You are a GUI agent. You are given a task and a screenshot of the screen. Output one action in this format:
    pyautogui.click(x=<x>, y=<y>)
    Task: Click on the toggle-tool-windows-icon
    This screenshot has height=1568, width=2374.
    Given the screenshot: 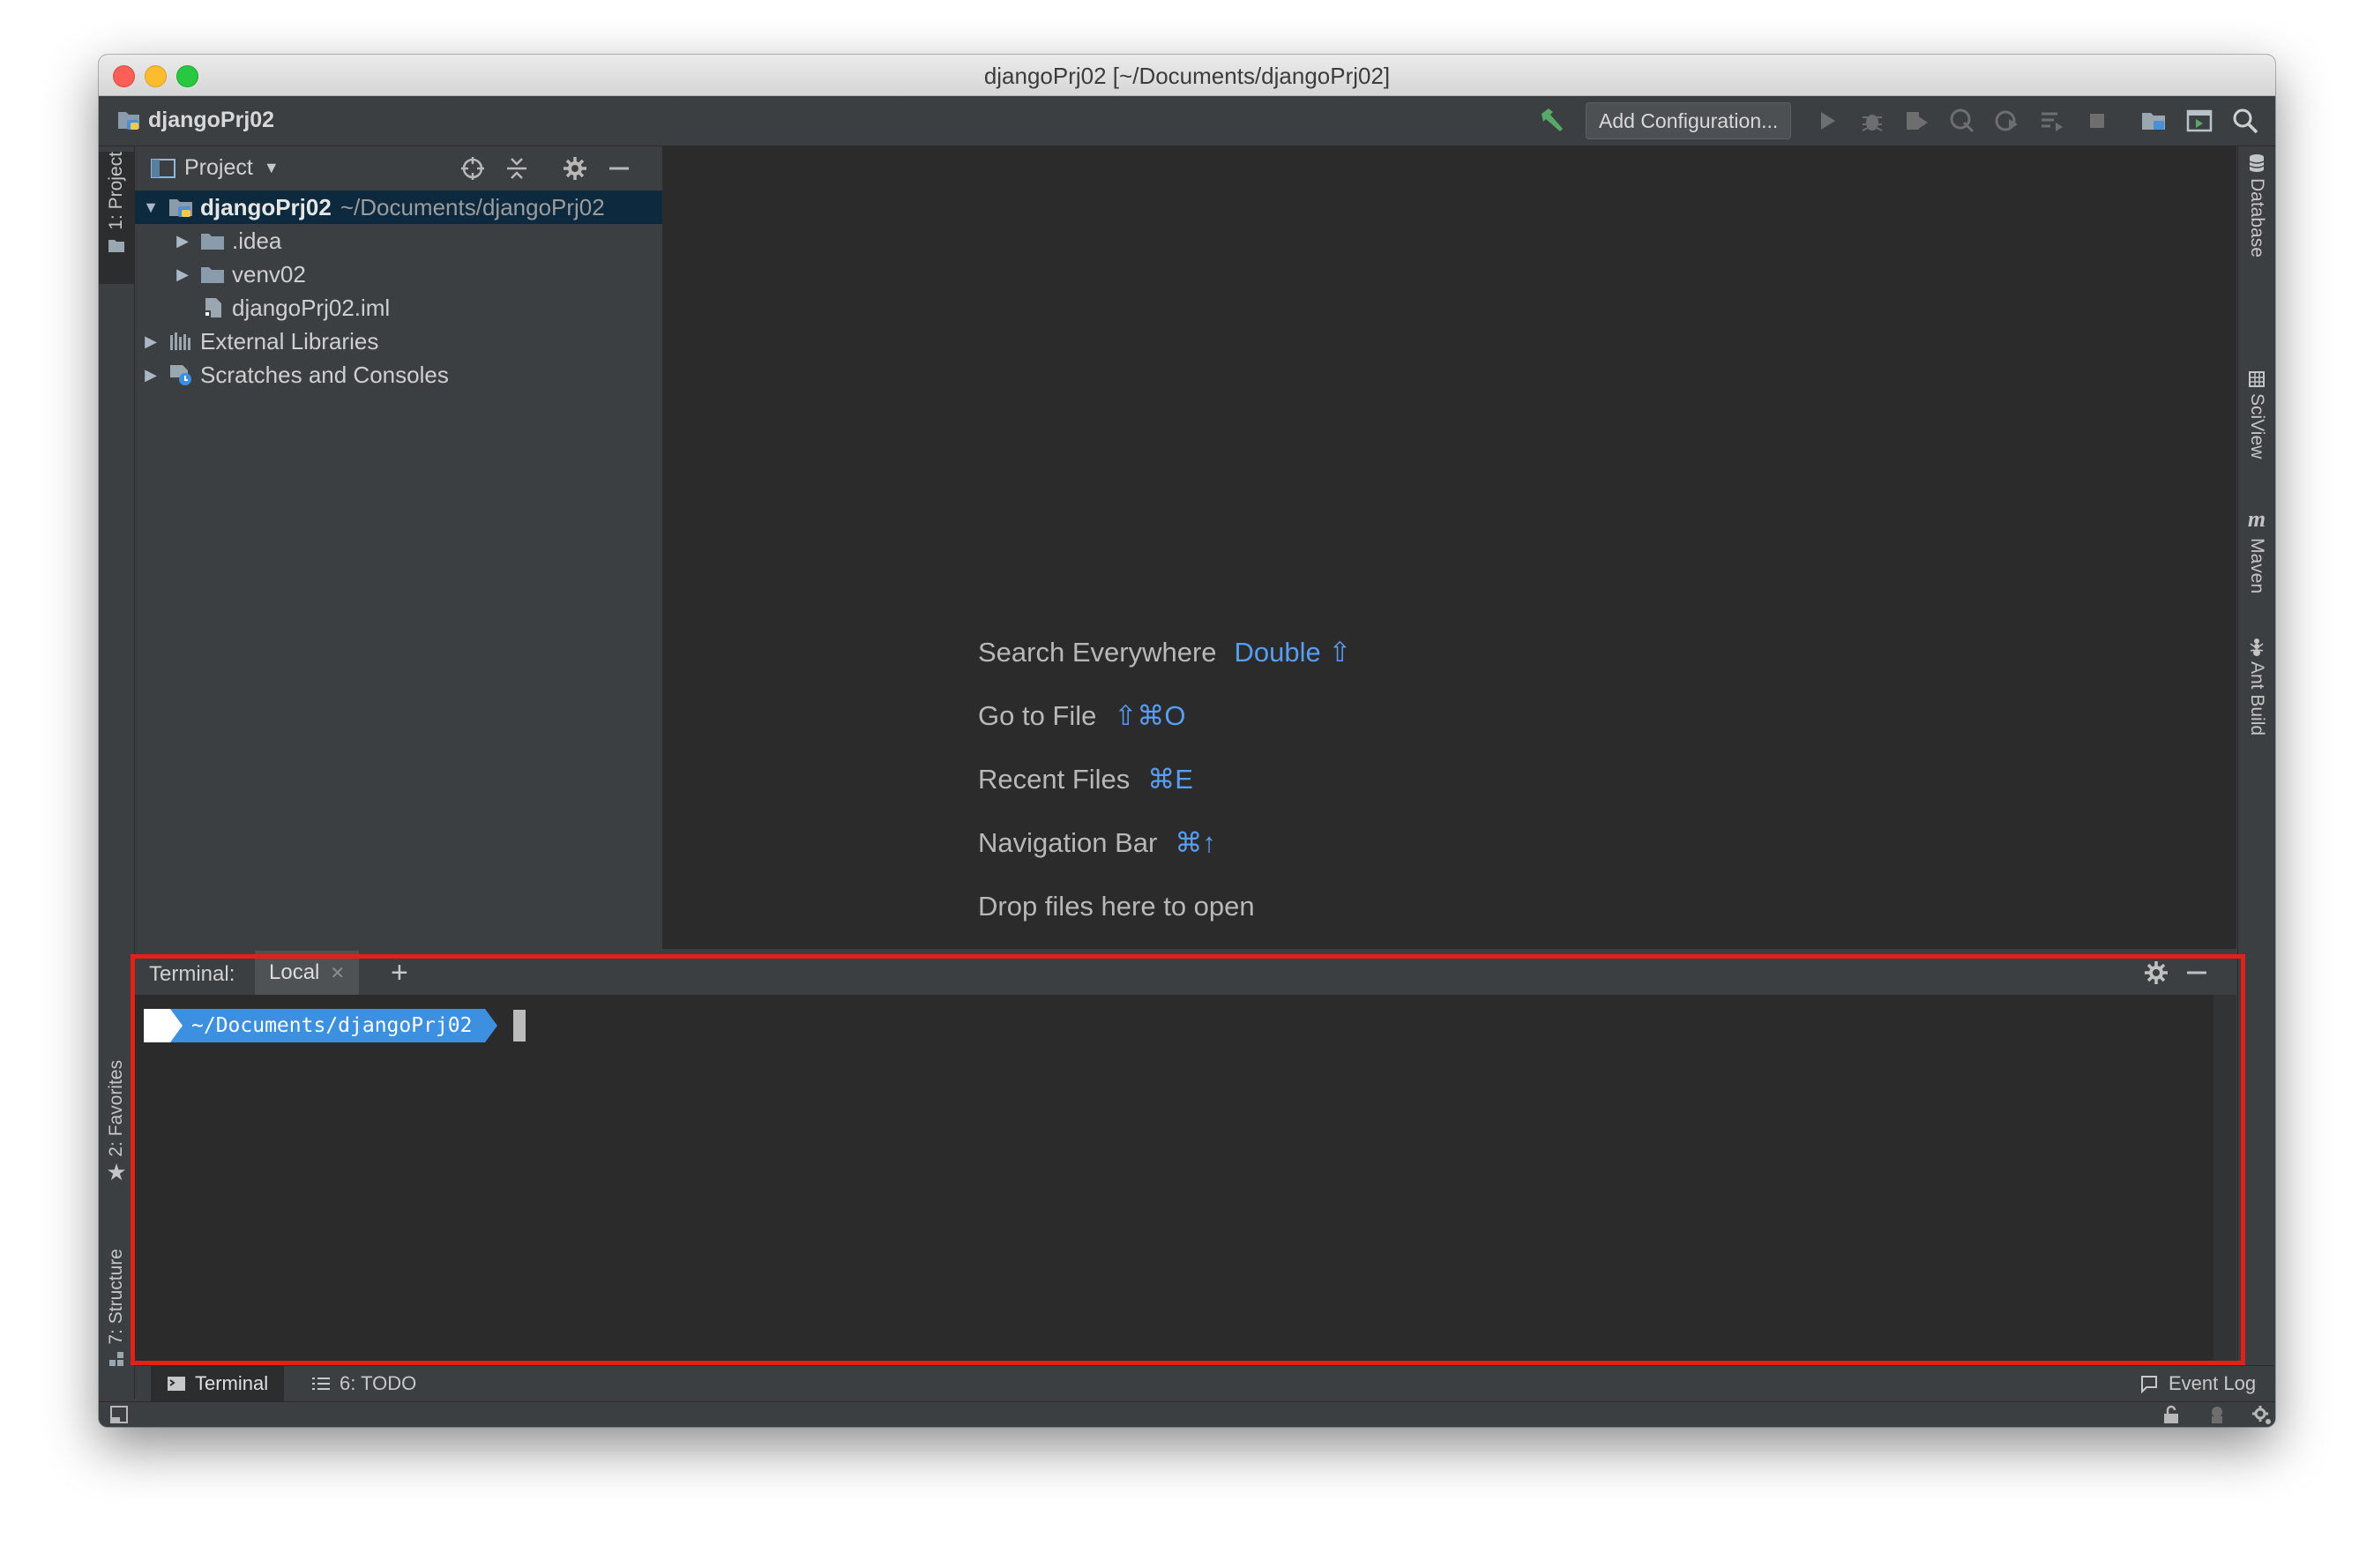 What is the action you would take?
    pyautogui.click(x=119, y=1414)
    